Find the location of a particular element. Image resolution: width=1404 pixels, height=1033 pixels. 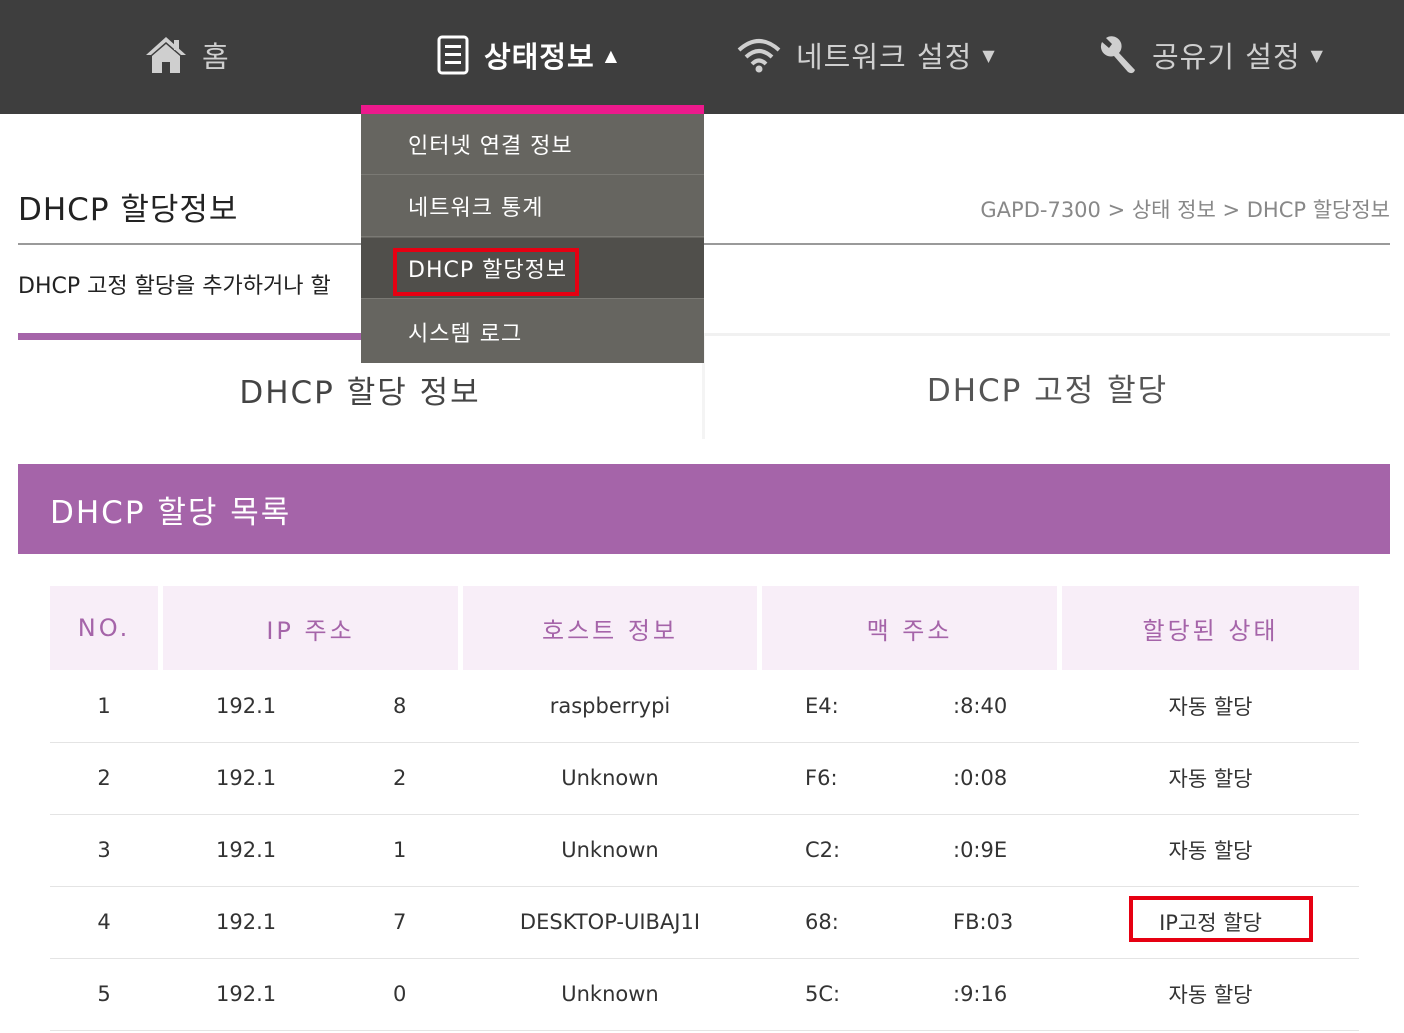

tab-dhcp-static: DHCP 고정 할당 is located at coordinates (1047, 386).